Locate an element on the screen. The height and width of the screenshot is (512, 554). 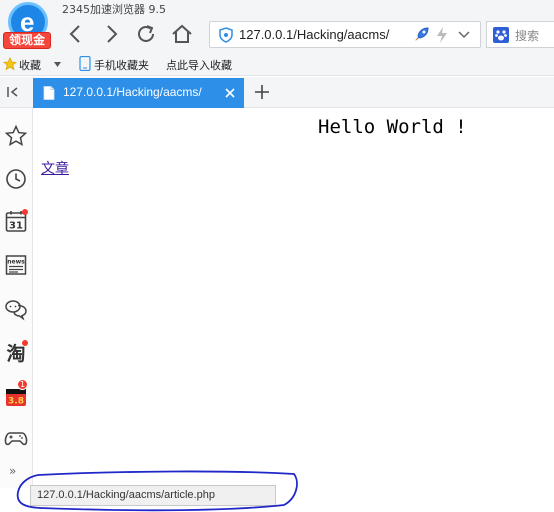
search-box: 搜索 is located at coordinates (520, 34).